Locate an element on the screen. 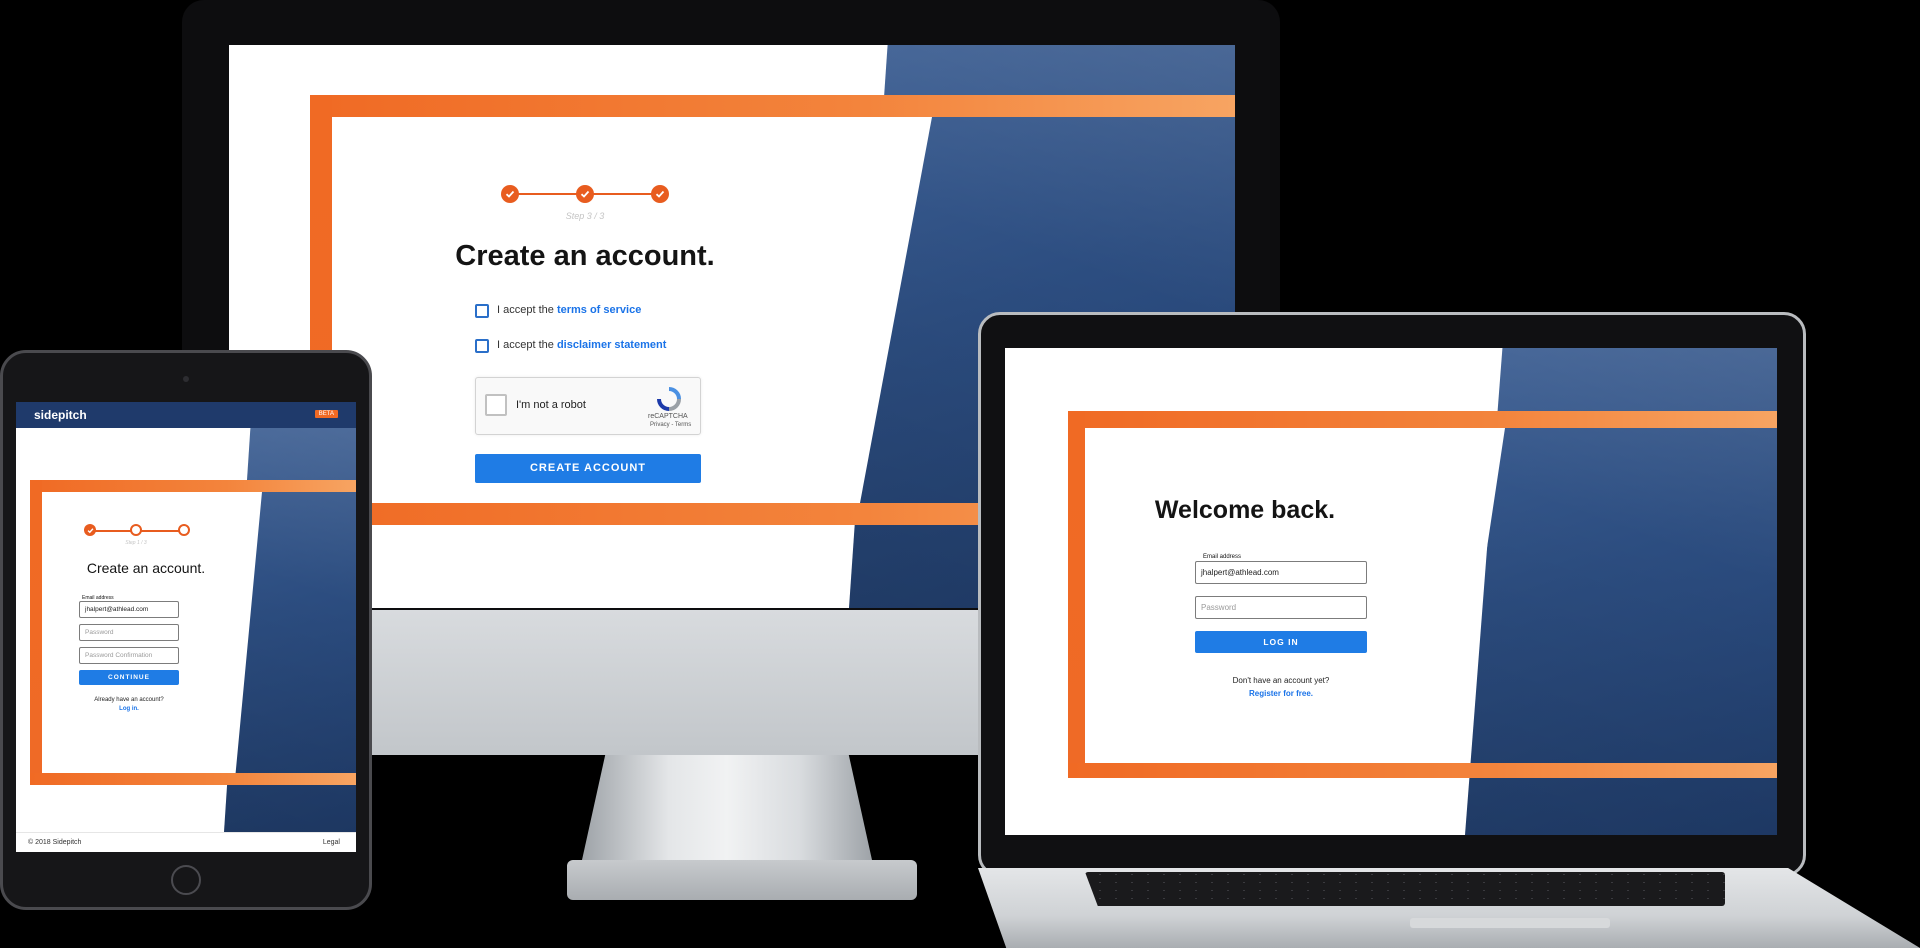  disclaimer-label: I accept the disclaimer statement is located at coordinates (581, 345).